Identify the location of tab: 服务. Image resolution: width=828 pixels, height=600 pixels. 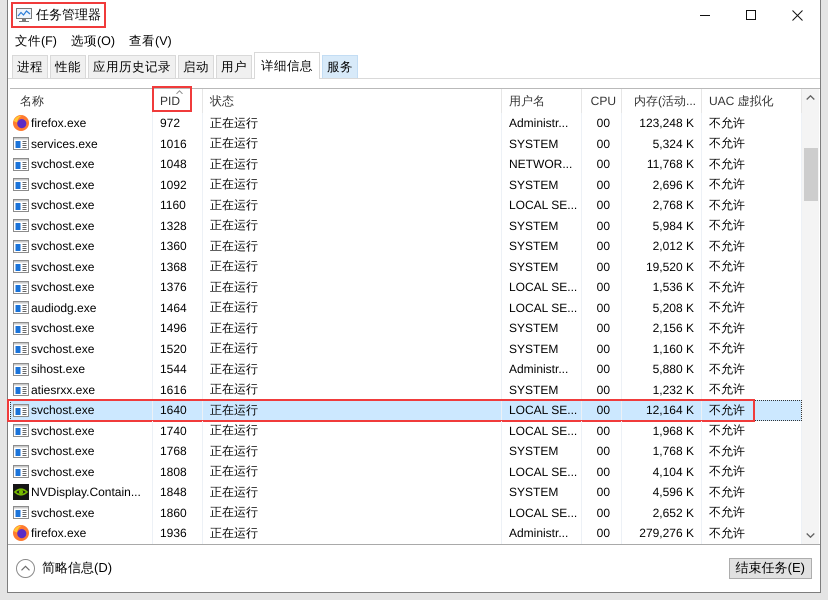
(340, 66).